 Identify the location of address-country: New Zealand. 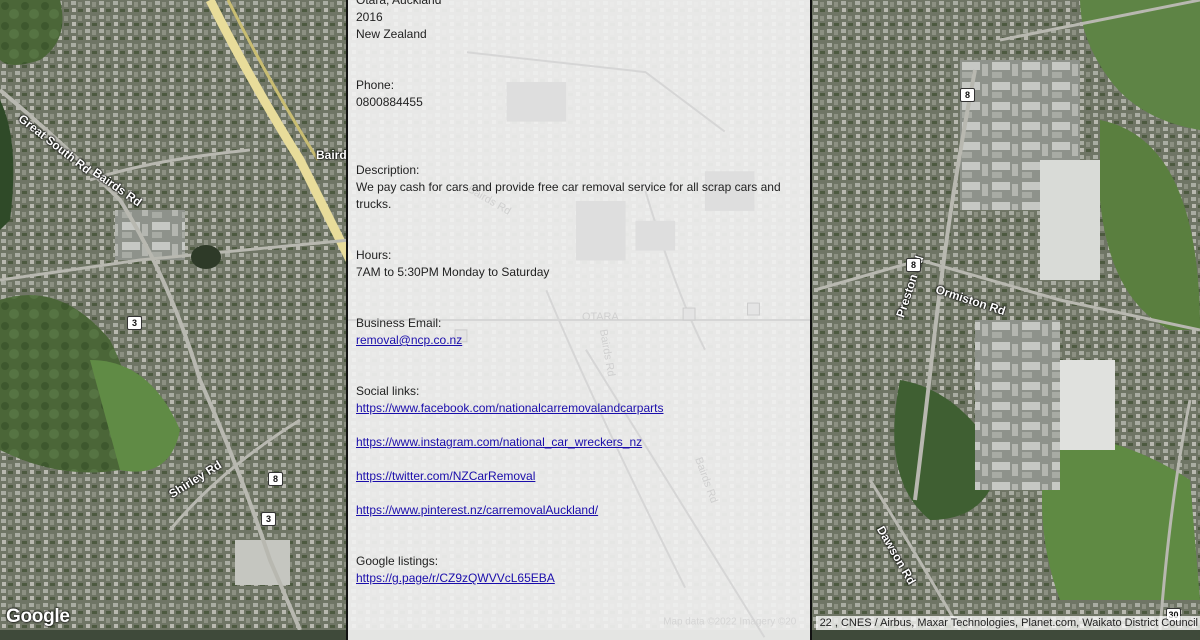
(391, 34).